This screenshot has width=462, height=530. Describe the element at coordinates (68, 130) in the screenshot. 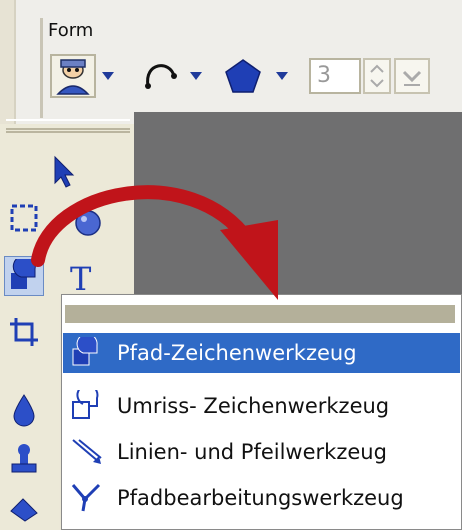

I see `toolbox-grip-line` at that location.